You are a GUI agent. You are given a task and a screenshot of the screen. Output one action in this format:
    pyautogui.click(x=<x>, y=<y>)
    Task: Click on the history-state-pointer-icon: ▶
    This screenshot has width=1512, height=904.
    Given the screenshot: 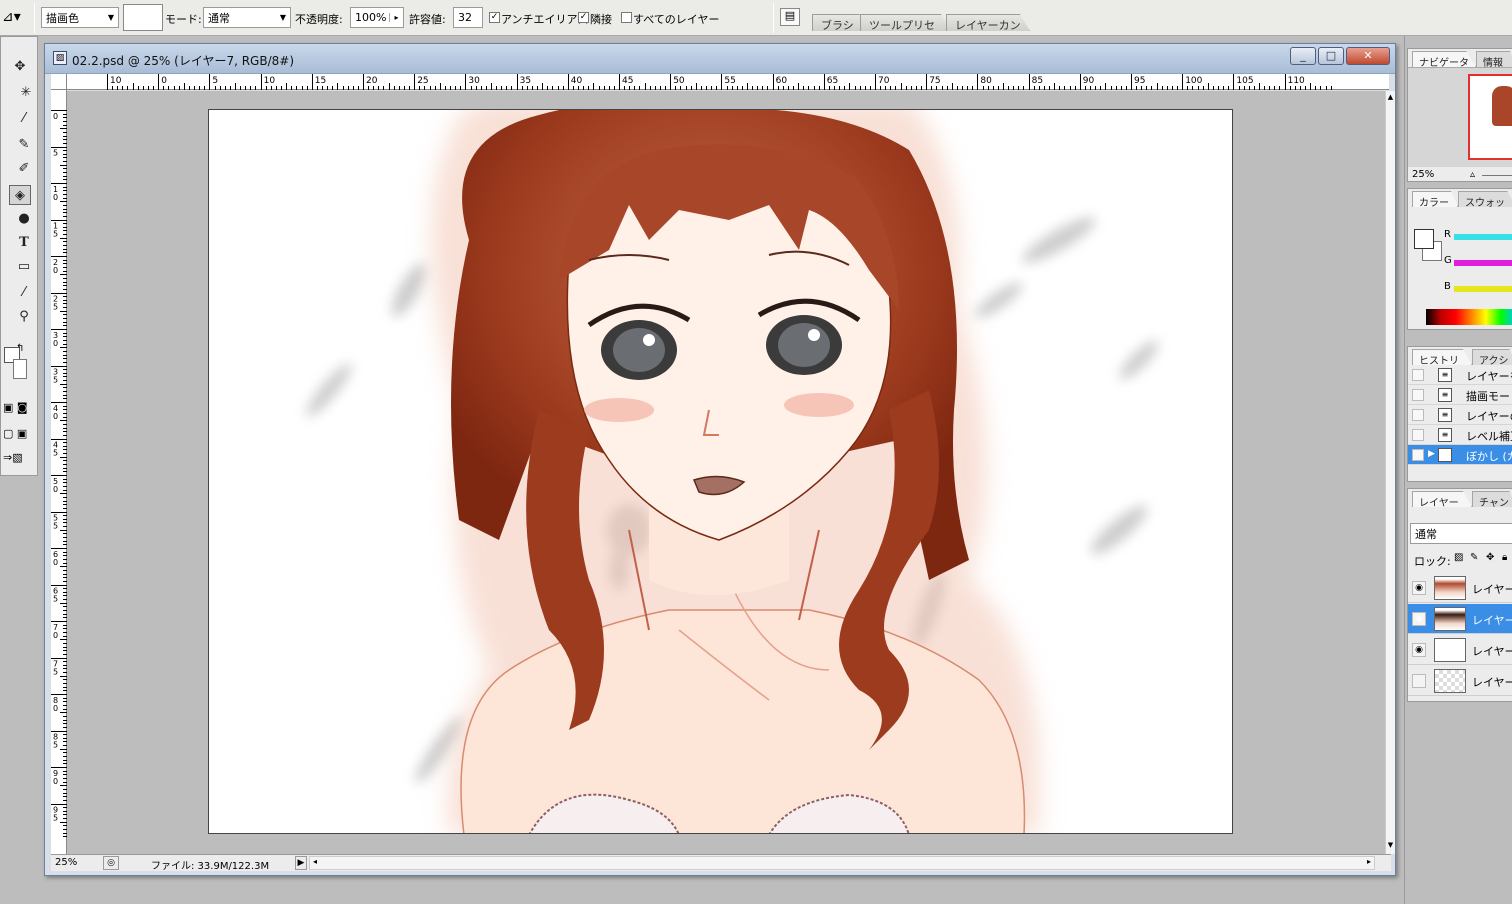 What is the action you would take?
    pyautogui.click(x=1431, y=454)
    